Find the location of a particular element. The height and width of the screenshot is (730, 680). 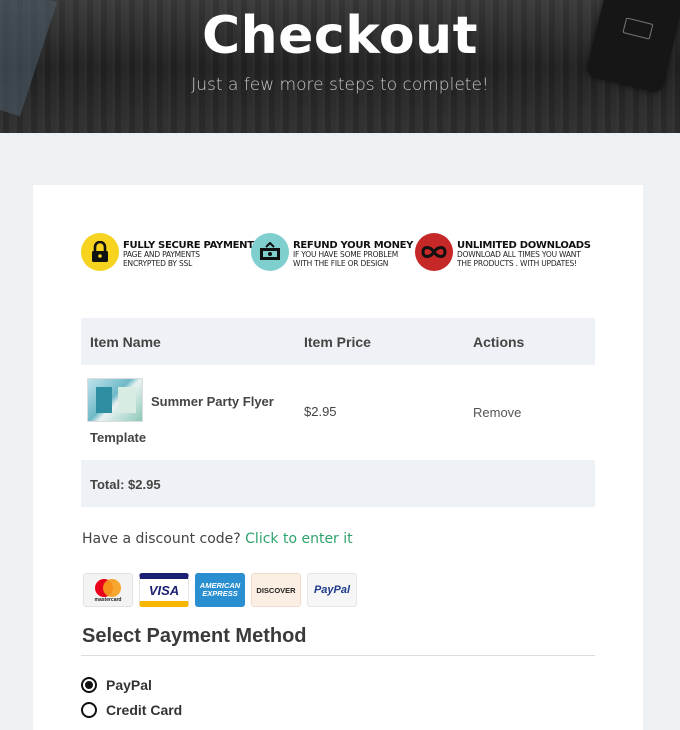

payment-option-credit-card: Credit Card is located at coordinates (131, 710).